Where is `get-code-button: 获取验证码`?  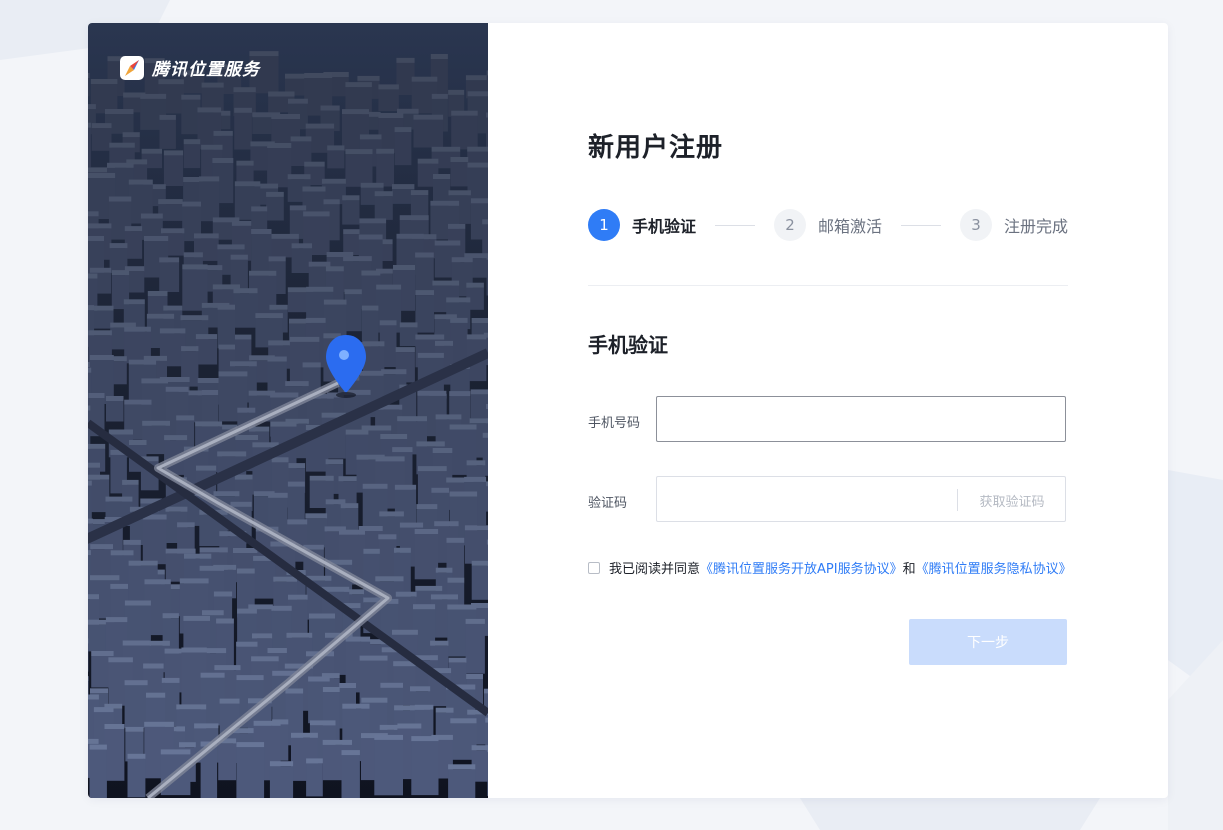 get-code-button: 获取验证码 is located at coordinates (1012, 500).